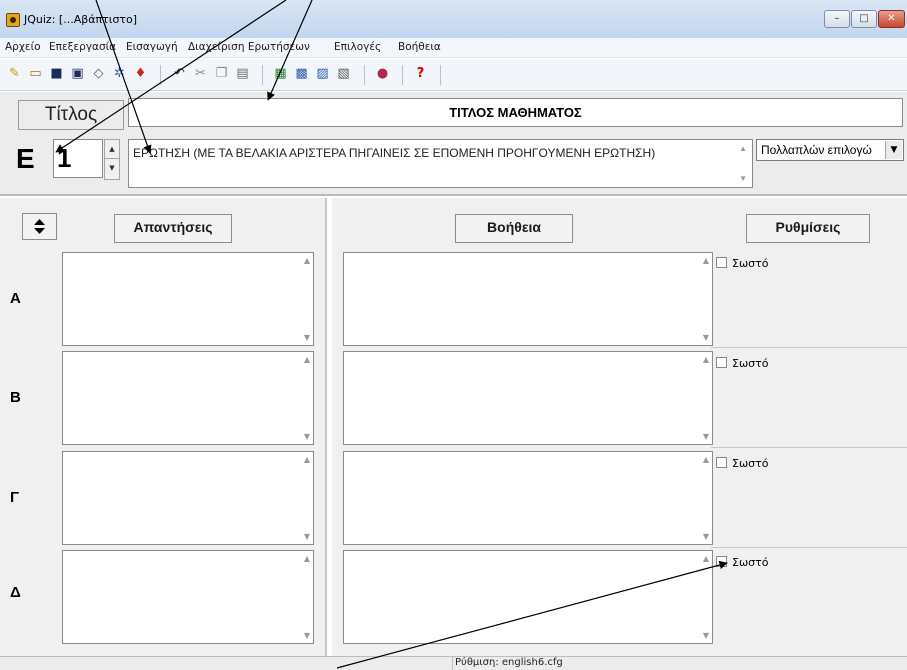  I want to click on menu-manage-questions: Διαχείριση Ερωτήσεων, so click(249, 47).